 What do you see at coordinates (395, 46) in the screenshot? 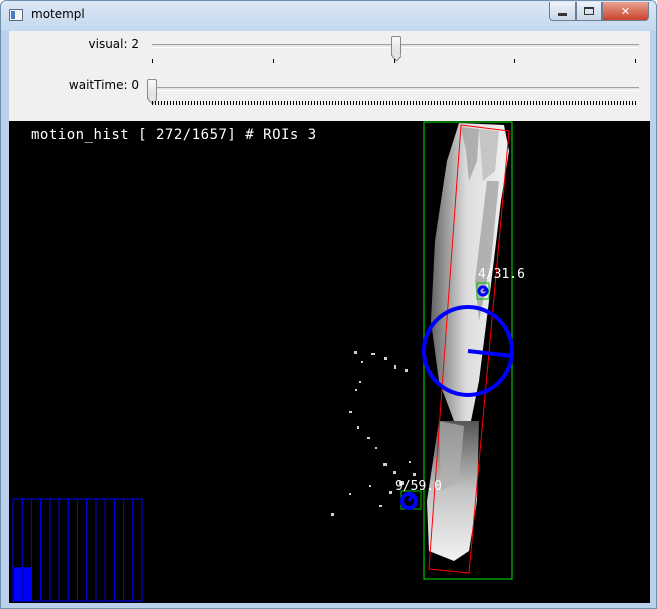
I see `visual-trackbar-thumb` at bounding box center [395, 46].